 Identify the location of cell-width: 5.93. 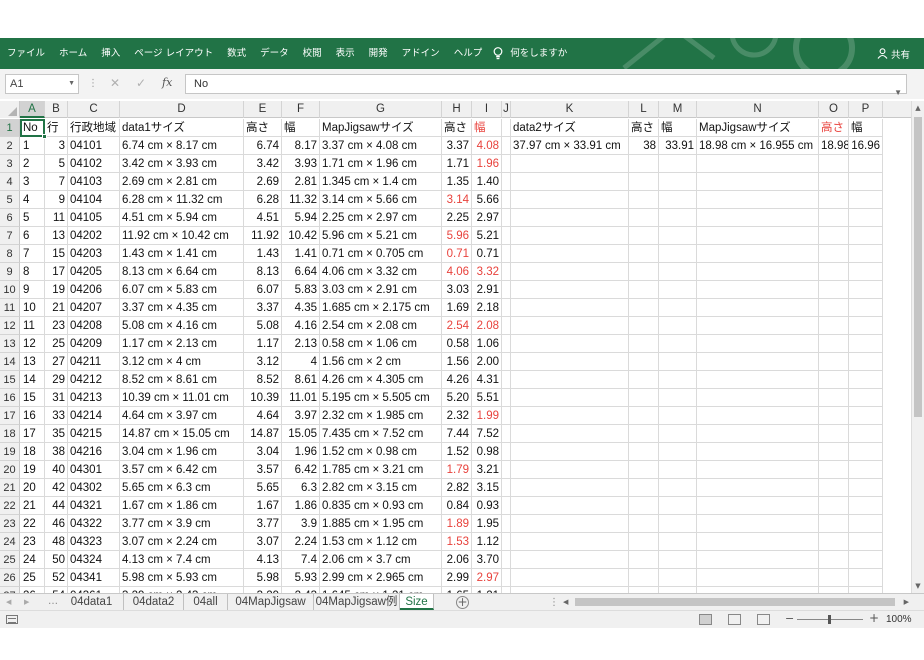
(301, 578).